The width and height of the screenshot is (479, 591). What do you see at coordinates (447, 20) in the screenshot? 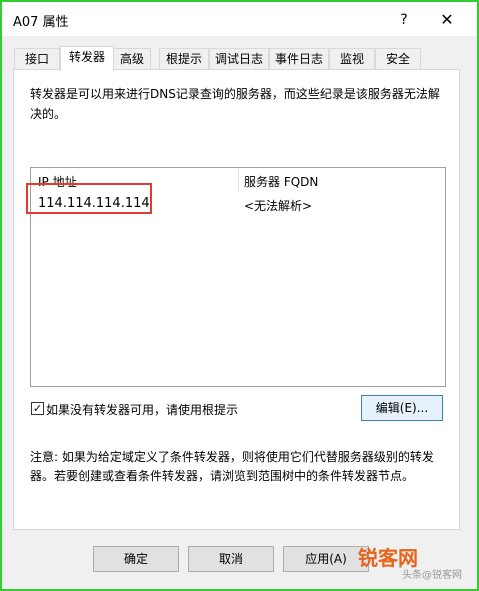
I see `close-button: ✕` at bounding box center [447, 20].